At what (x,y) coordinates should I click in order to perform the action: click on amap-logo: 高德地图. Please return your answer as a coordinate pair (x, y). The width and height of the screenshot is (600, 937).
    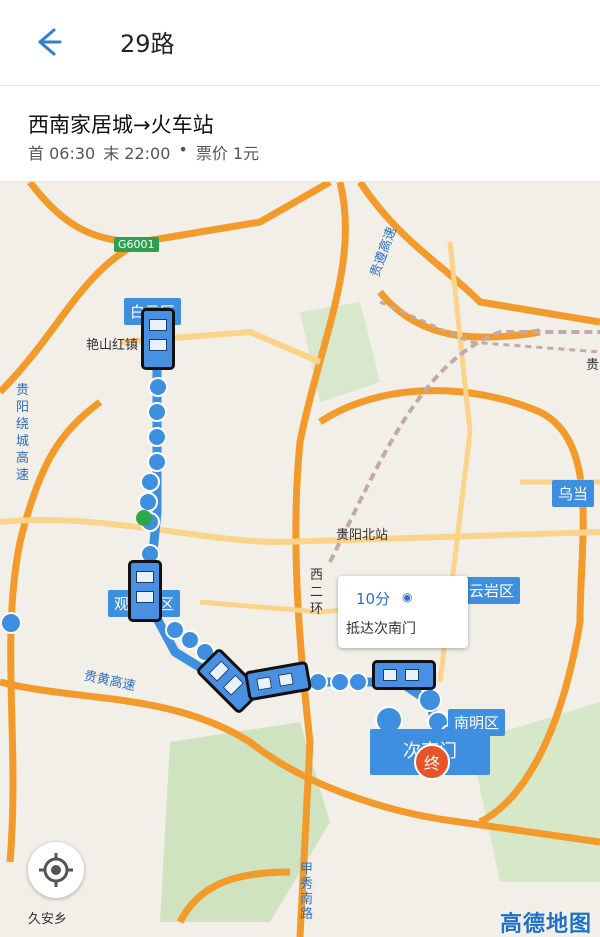
    Looking at the image, I should click on (545, 924).